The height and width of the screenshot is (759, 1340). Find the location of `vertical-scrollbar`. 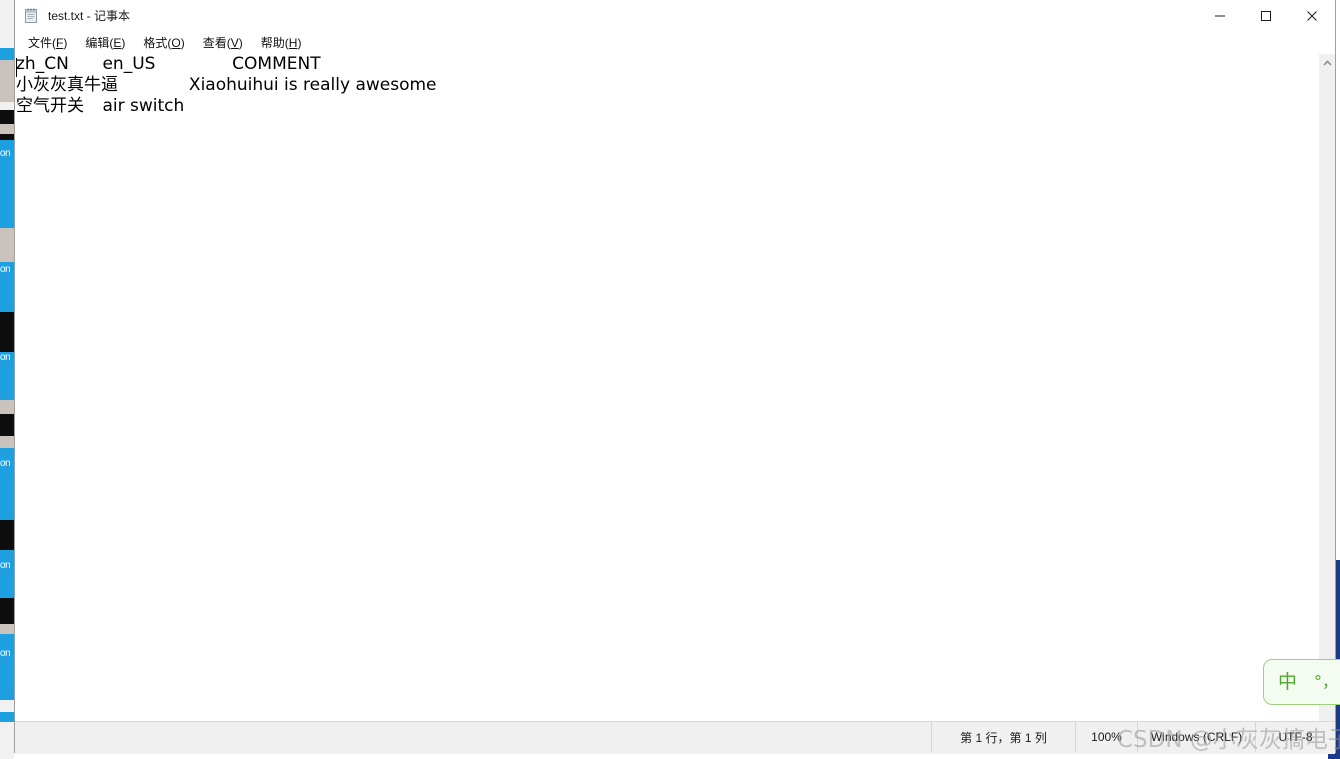

vertical-scrollbar is located at coordinates (1326, 395).